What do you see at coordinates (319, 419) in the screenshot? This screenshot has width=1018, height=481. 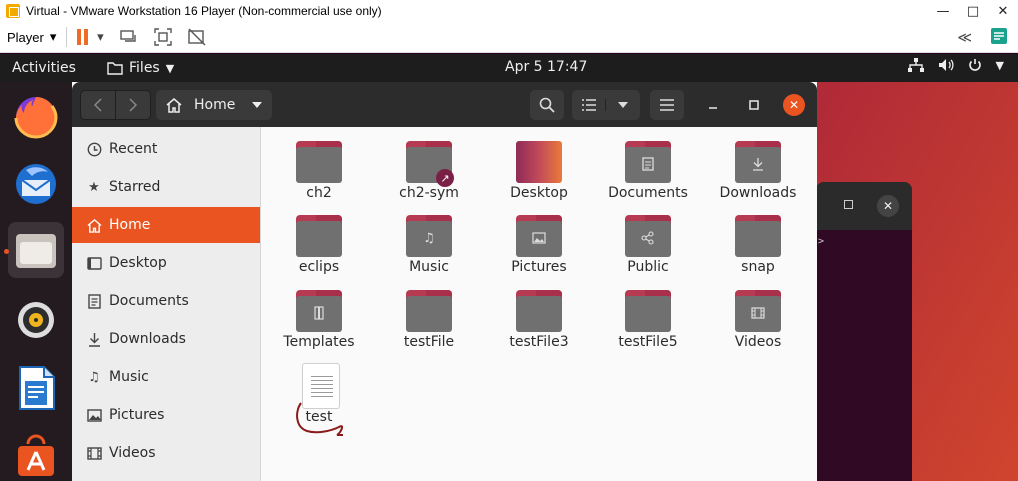 I see `red-circle-annotation` at bounding box center [319, 419].